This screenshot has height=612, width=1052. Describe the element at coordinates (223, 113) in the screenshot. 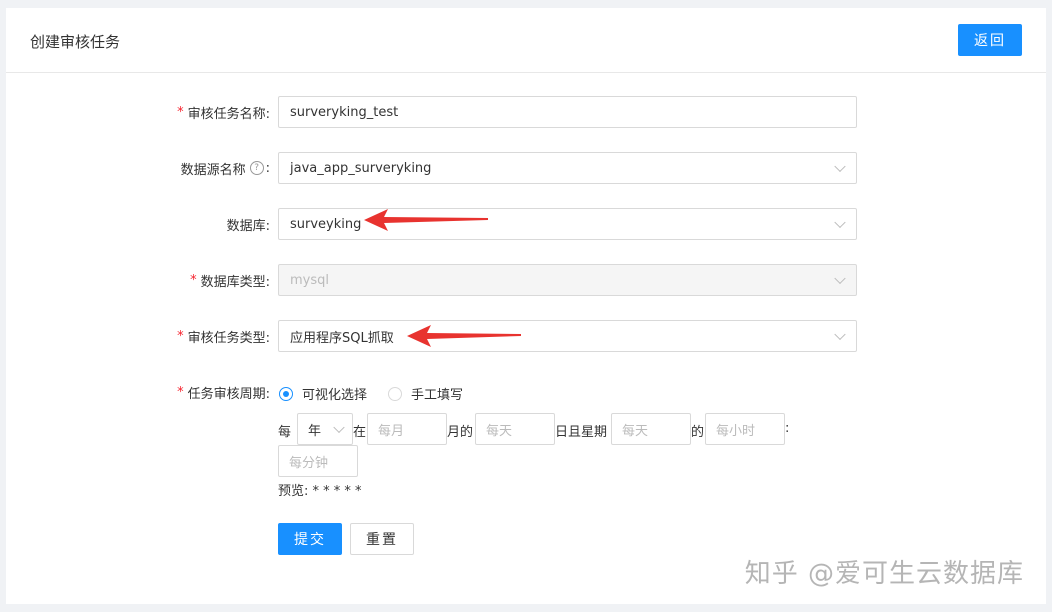

I see `task-name-label: * 审核任务名称:` at that location.